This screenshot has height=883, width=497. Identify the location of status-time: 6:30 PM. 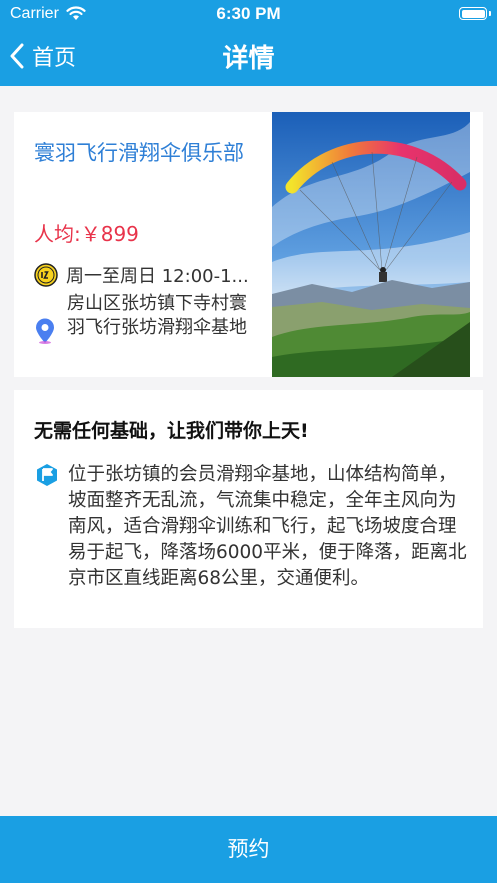
(248, 13).